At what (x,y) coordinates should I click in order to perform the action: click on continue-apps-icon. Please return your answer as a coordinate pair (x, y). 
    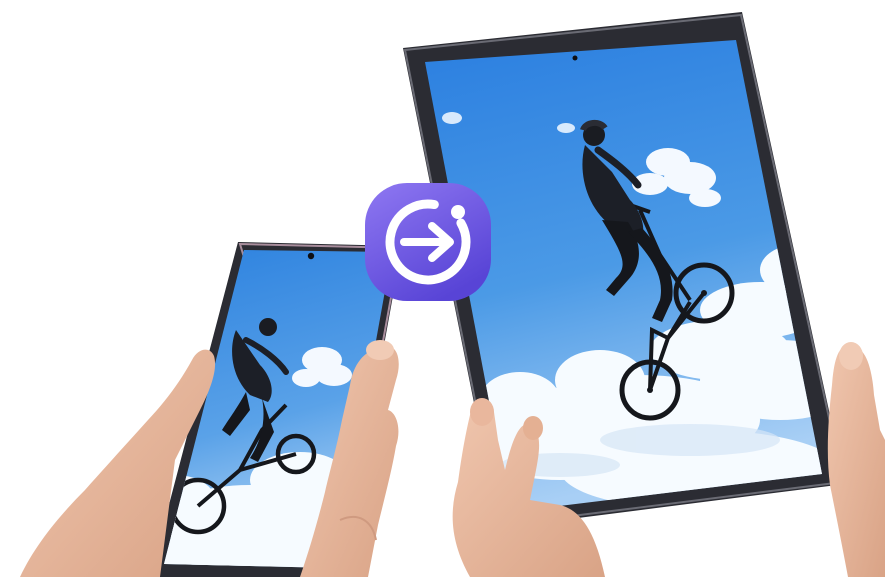
    Looking at the image, I should click on (428, 242).